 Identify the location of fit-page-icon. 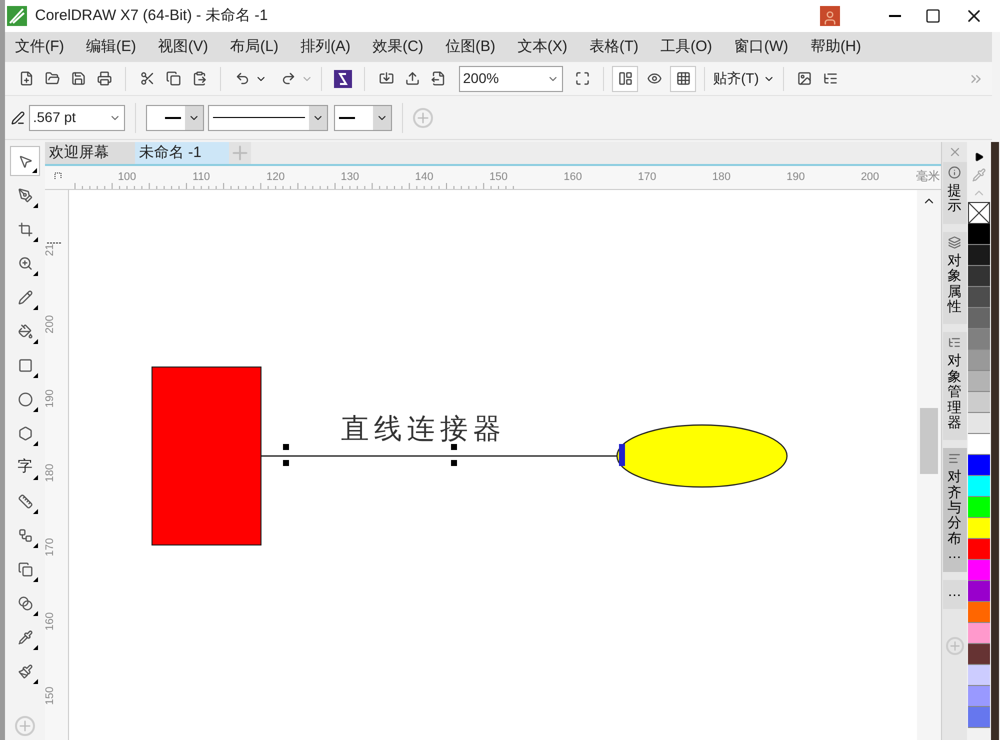
(582, 78).